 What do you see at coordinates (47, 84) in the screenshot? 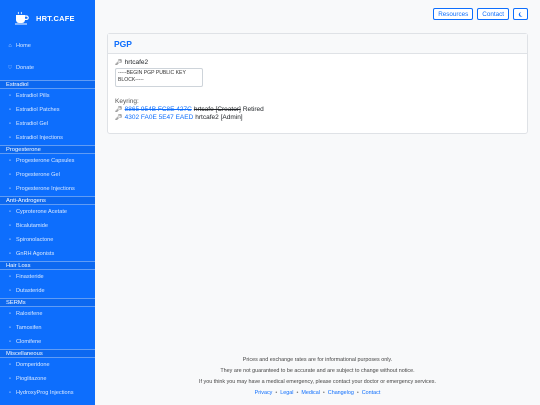
I see `sidebar-section-estradiol: Estradiol` at bounding box center [47, 84].